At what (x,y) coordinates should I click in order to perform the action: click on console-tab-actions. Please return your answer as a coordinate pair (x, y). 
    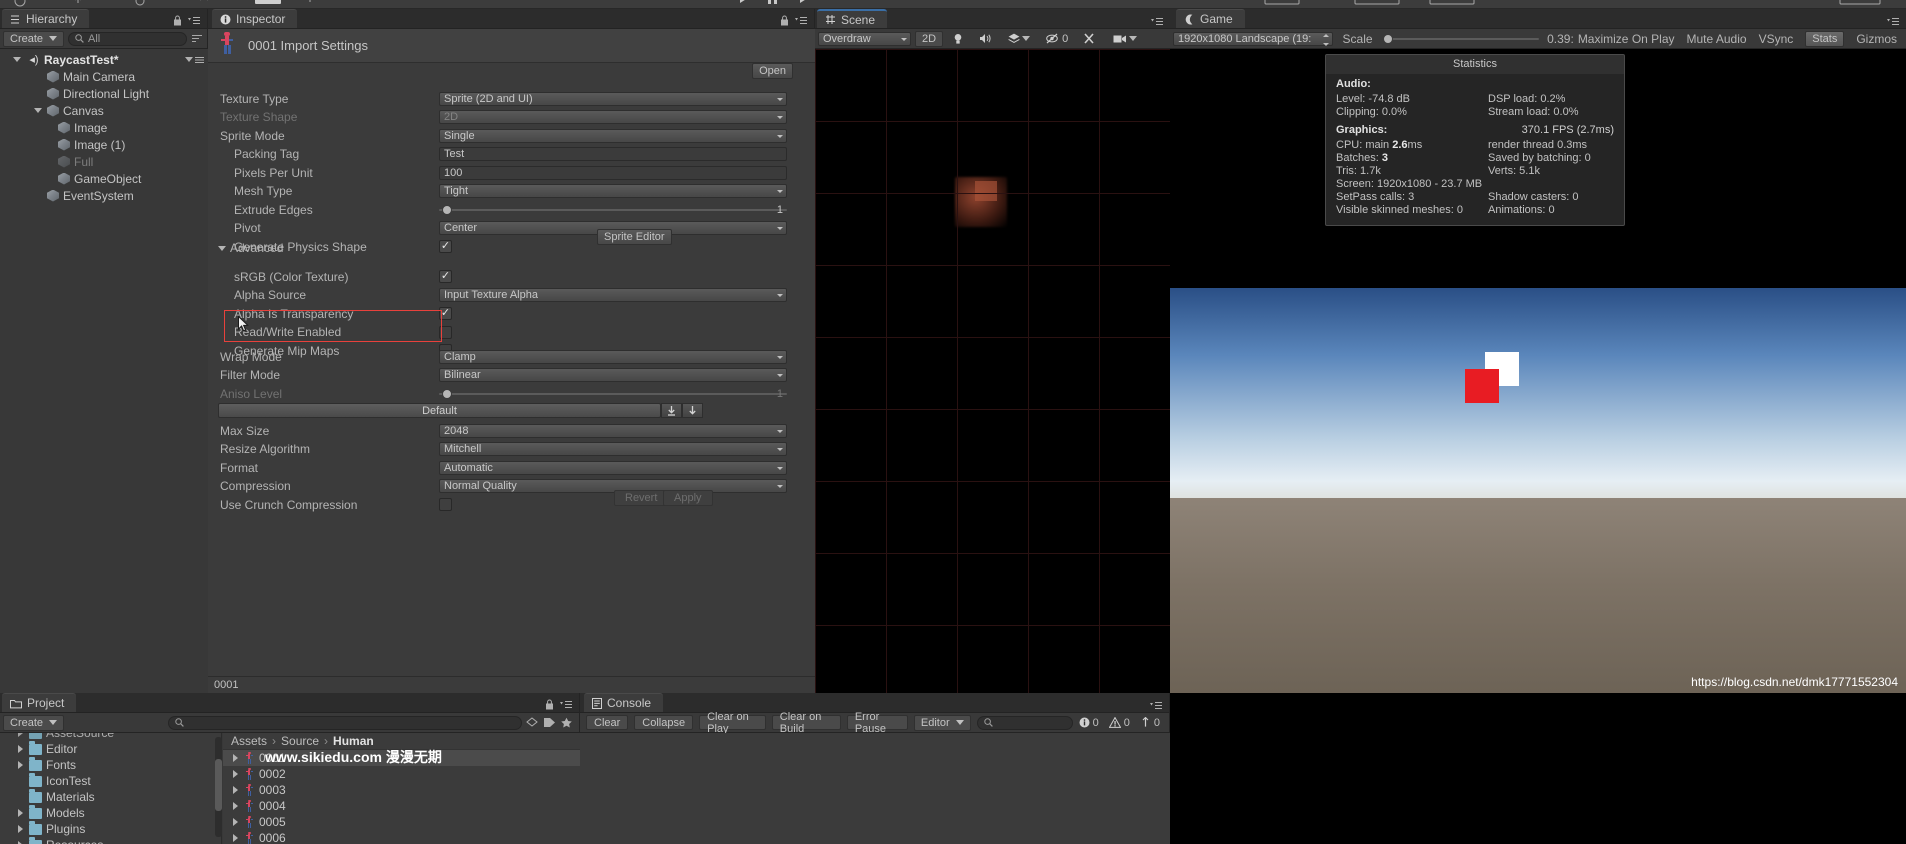
    Looking at the image, I should click on (1159, 706).